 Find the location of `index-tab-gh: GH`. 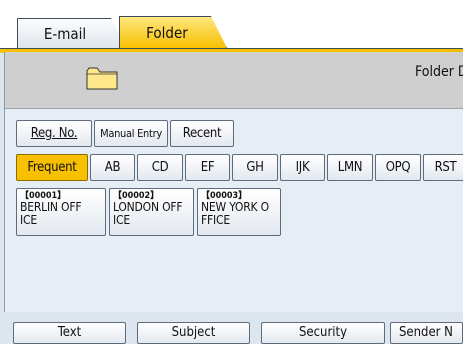

index-tab-gh: GH is located at coordinates (255, 167).